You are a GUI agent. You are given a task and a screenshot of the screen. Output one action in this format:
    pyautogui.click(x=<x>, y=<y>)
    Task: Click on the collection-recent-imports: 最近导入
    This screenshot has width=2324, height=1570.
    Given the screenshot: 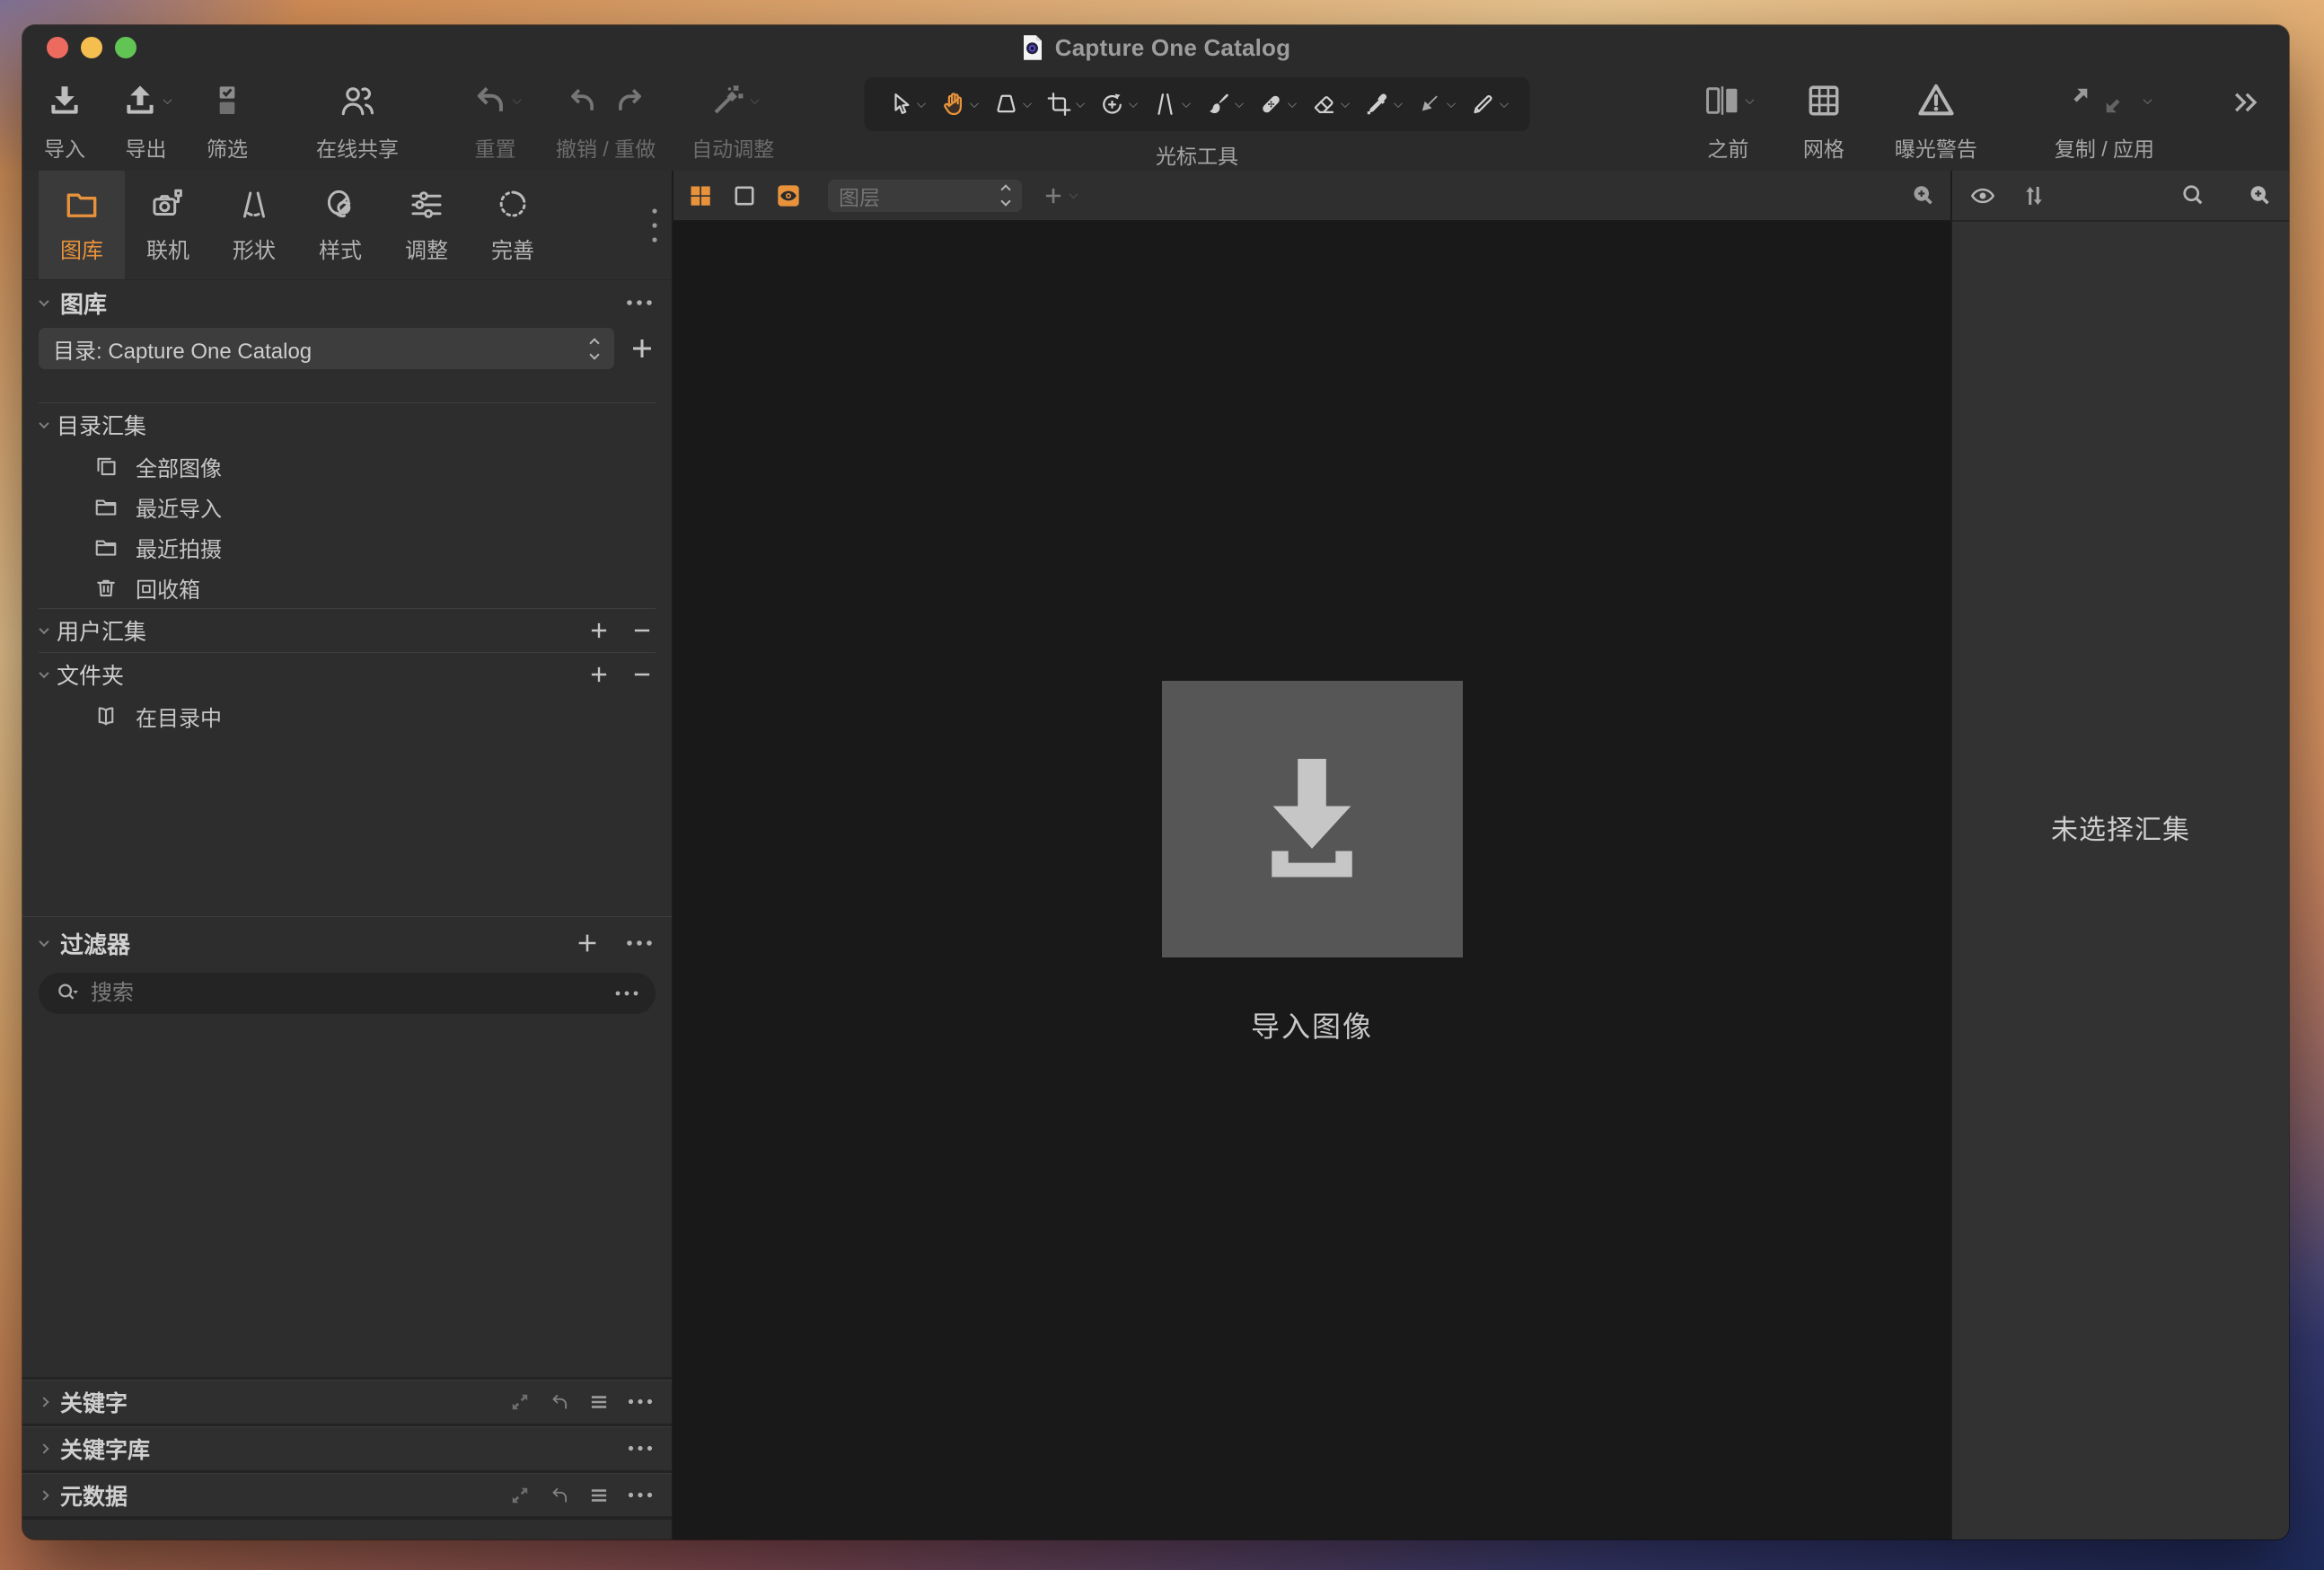 What is the action you would take?
    pyautogui.click(x=347, y=507)
    